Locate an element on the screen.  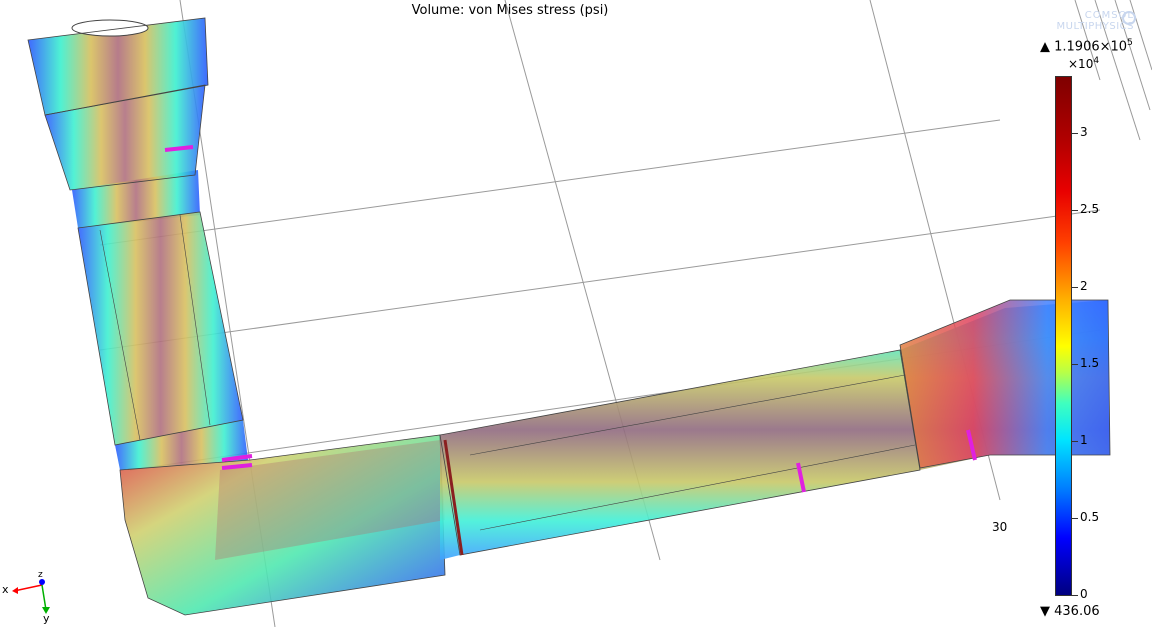
colorbar-tick-label: 3 is located at coordinates (1084, 132).